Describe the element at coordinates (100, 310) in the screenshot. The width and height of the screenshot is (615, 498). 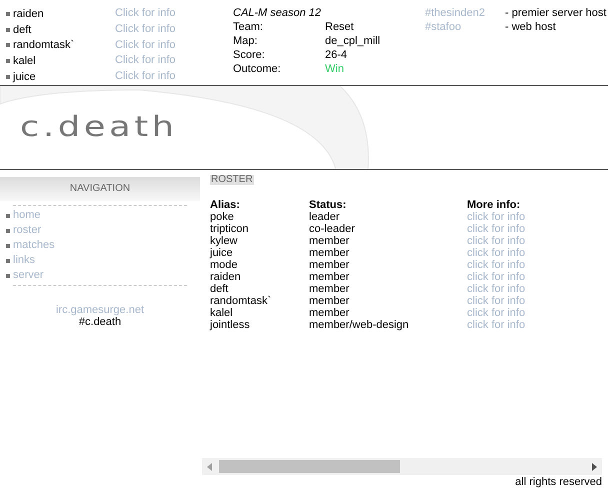
I see `irc-server-link: irc.gamesurge.net` at that location.